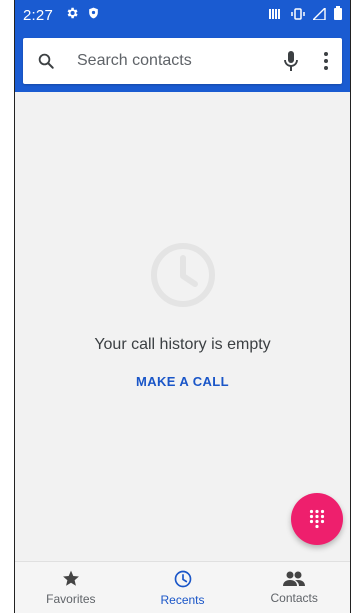 This screenshot has width=351, height=613. What do you see at coordinates (326, 61) in the screenshot?
I see `more-vert-icon` at bounding box center [326, 61].